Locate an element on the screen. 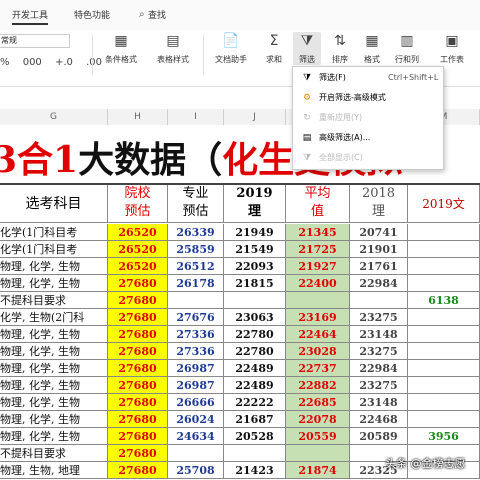  cell-major: 25859 is located at coordinates (196, 249).